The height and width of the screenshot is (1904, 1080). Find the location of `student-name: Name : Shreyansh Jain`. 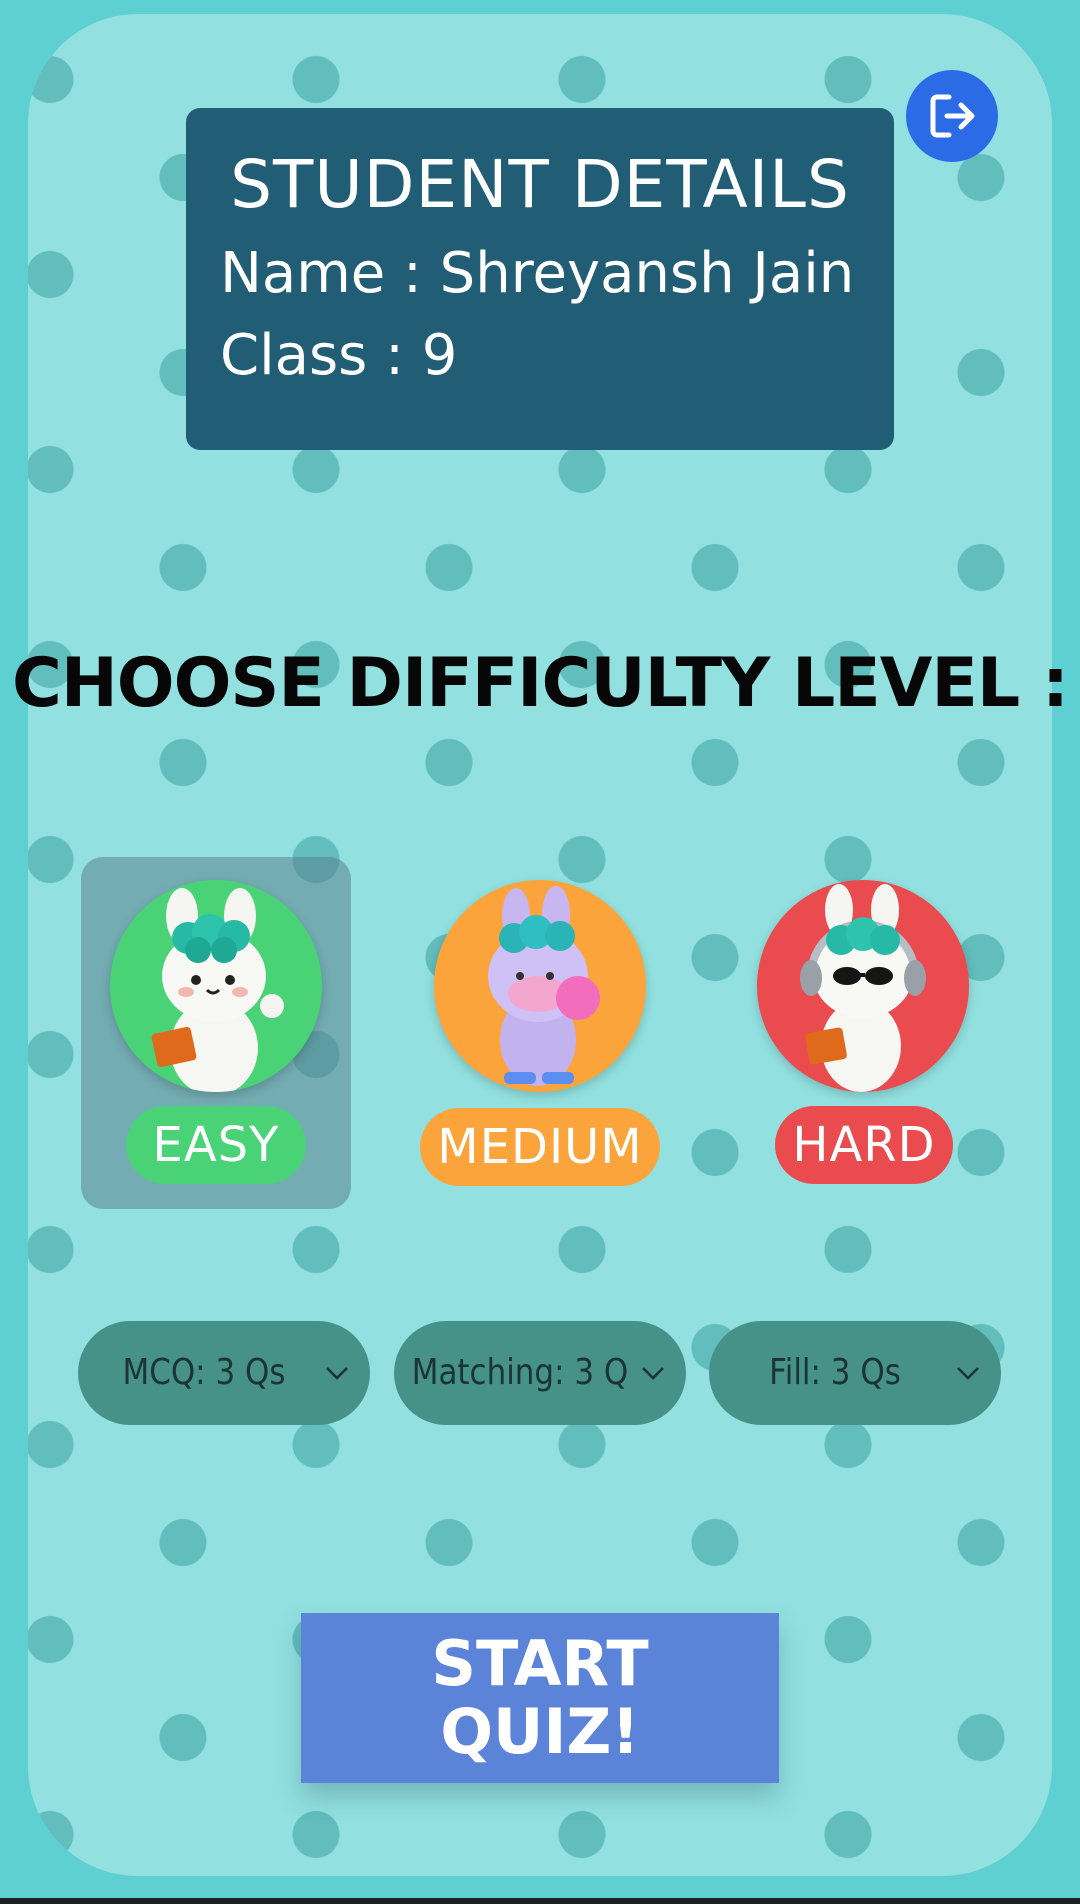

student-name: Name : Shreyansh Jain is located at coordinates (537, 273).